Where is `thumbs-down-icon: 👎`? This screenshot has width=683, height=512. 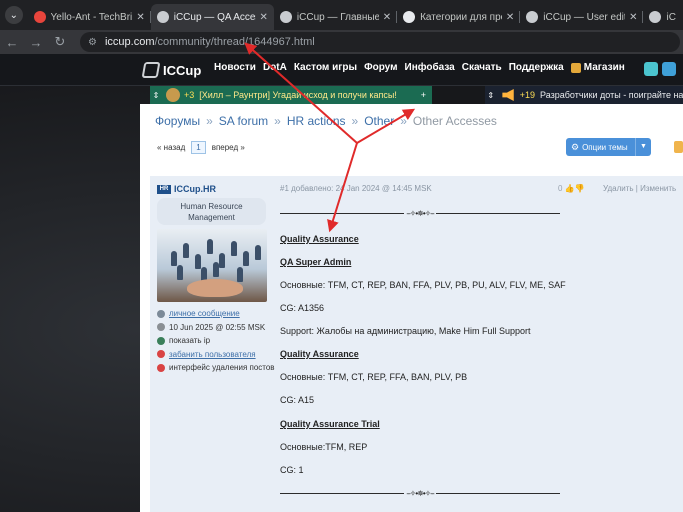
thumbs-down-icon: 👎 is located at coordinates (580, 188).